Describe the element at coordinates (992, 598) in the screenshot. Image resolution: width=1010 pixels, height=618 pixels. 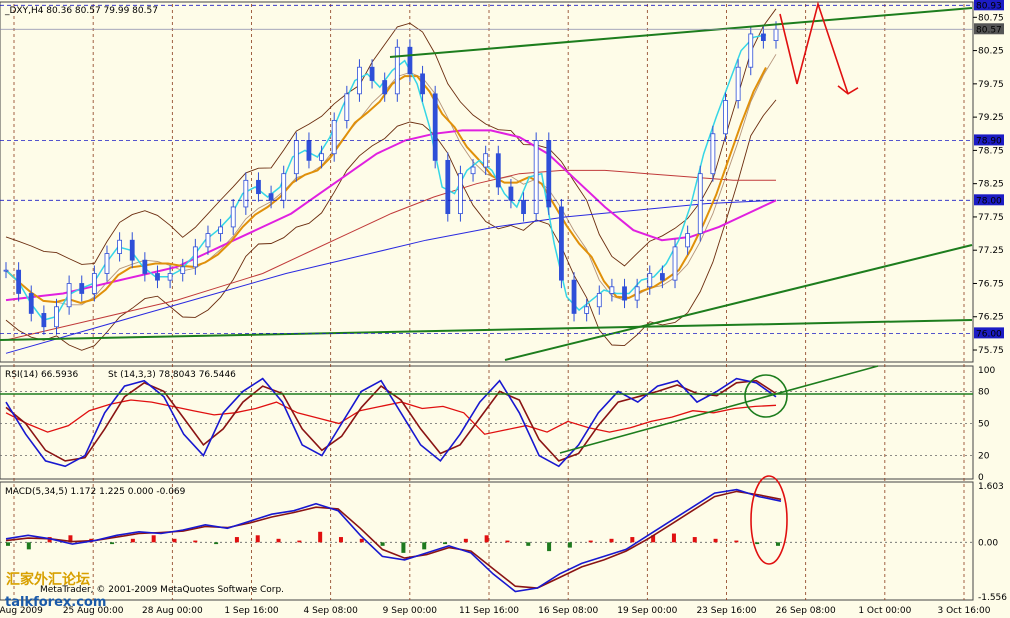
I see `macd-tick-label: -1.556` at that location.